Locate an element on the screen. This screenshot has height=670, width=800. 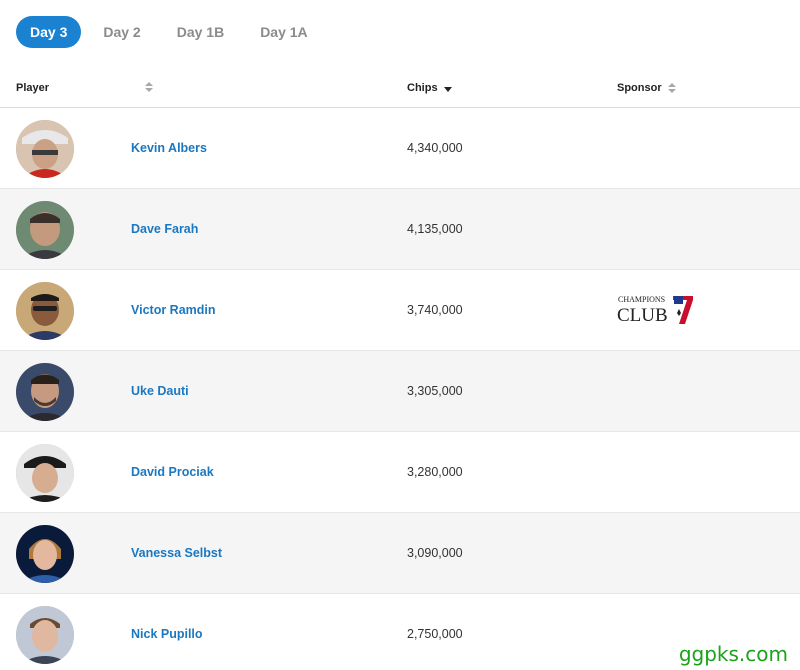
tab-day-3: Day 3 is located at coordinates (49, 32).